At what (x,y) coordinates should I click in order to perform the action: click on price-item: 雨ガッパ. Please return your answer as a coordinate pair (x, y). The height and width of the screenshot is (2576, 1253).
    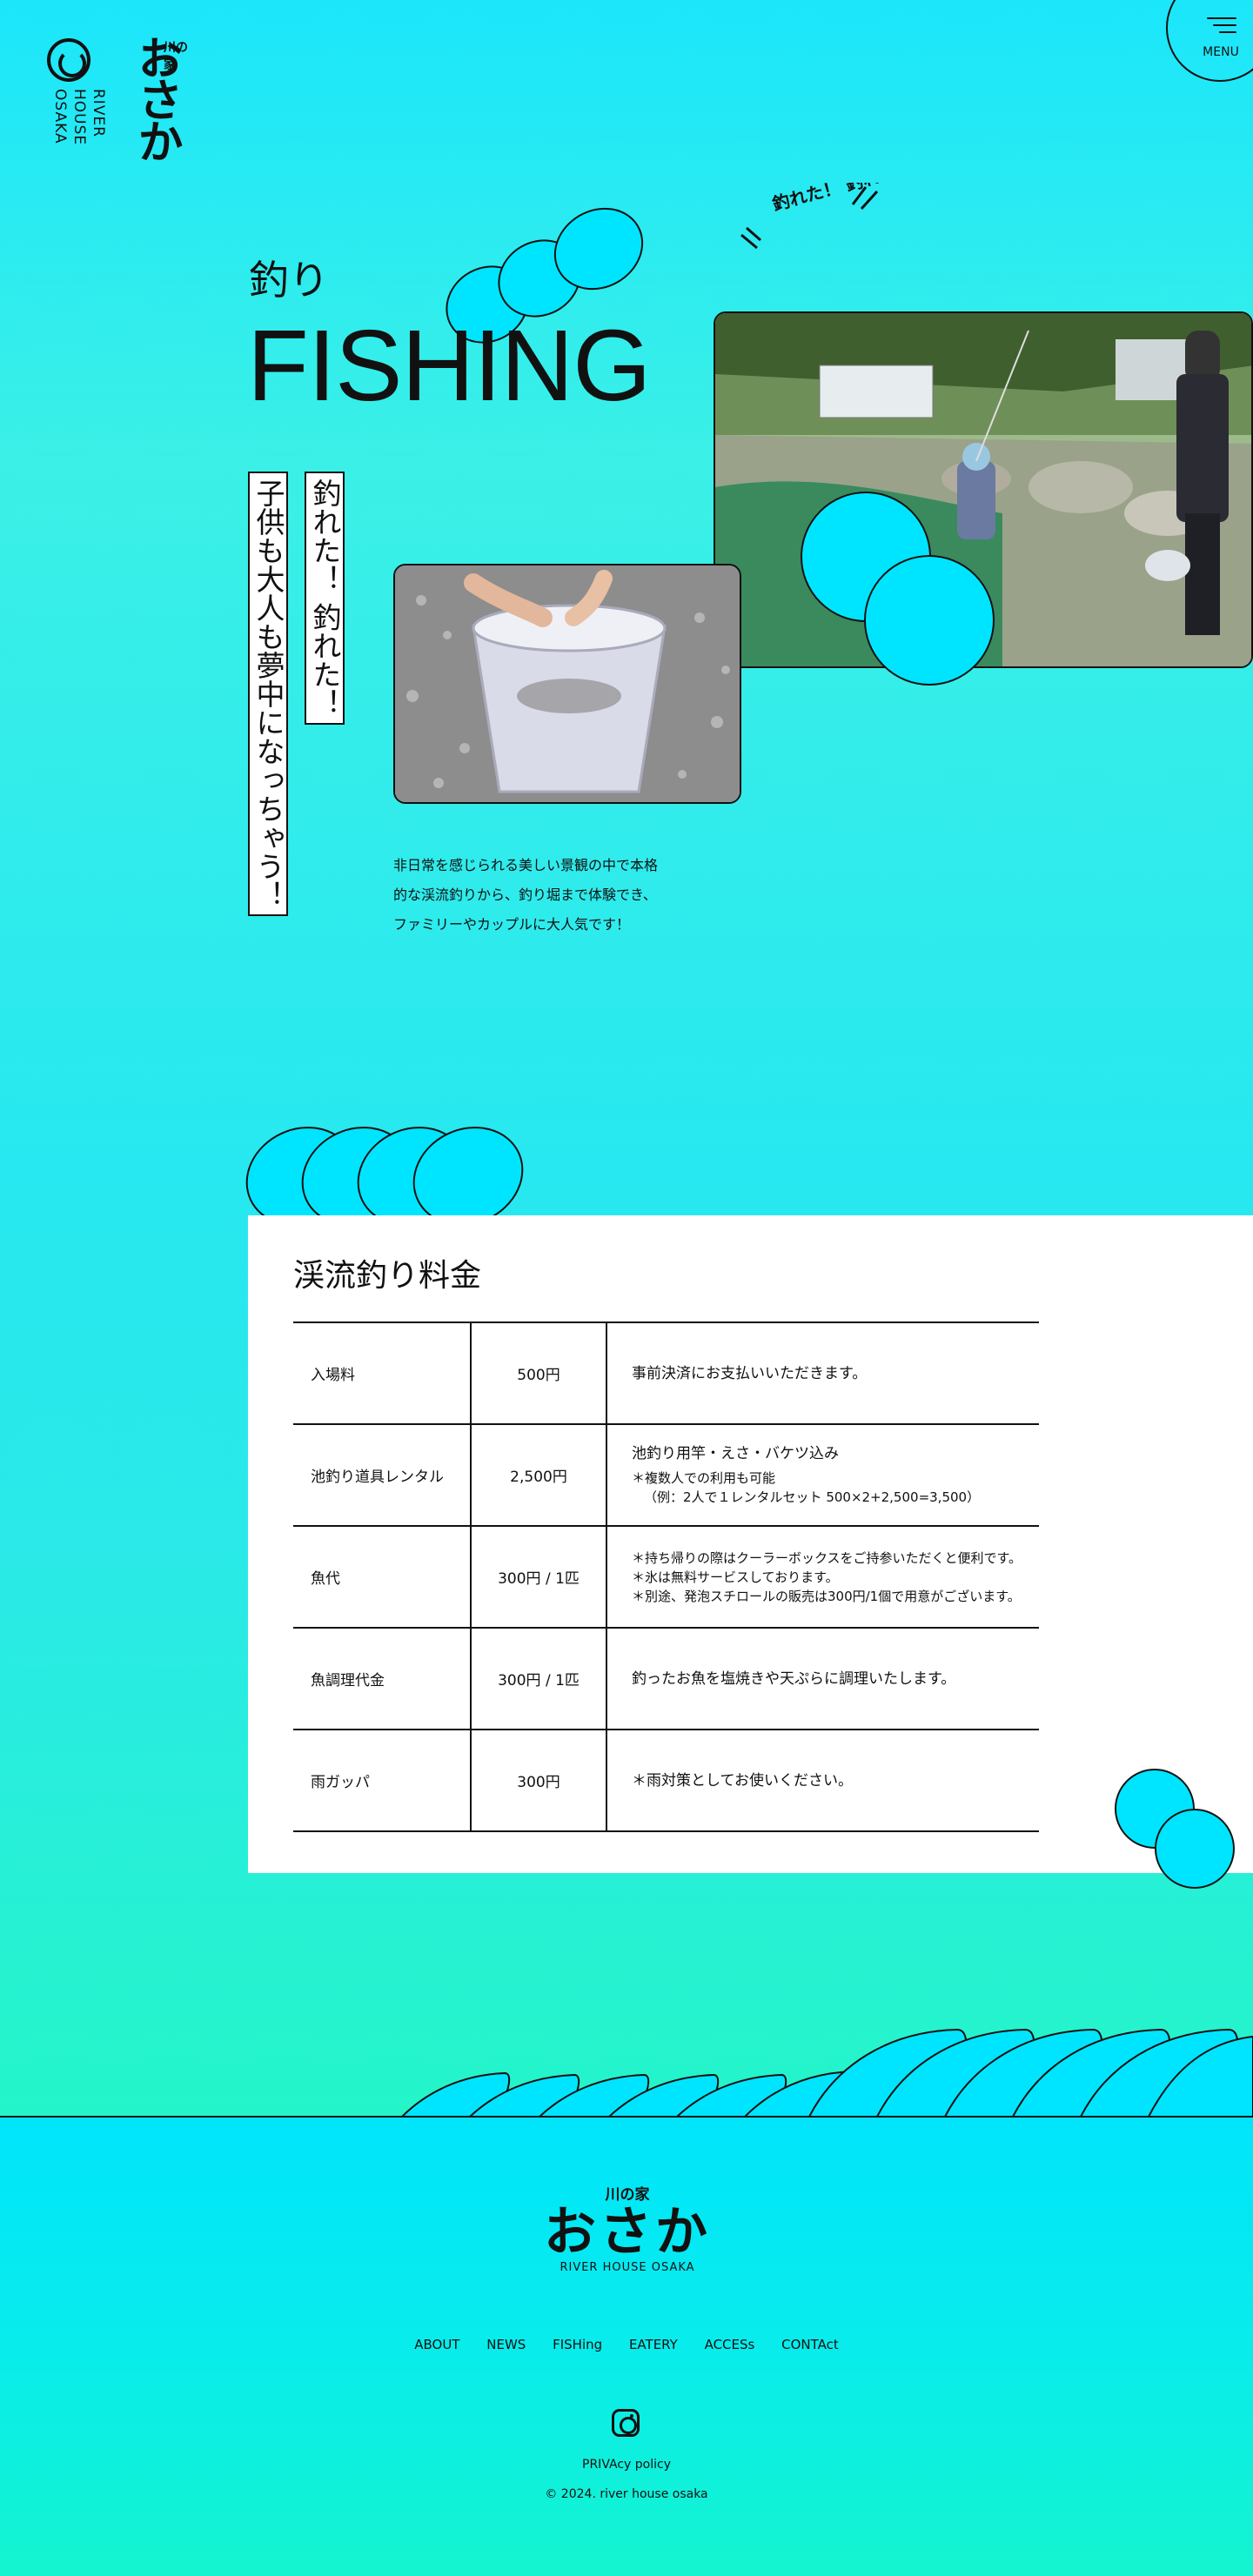
    Looking at the image, I should click on (382, 1780).